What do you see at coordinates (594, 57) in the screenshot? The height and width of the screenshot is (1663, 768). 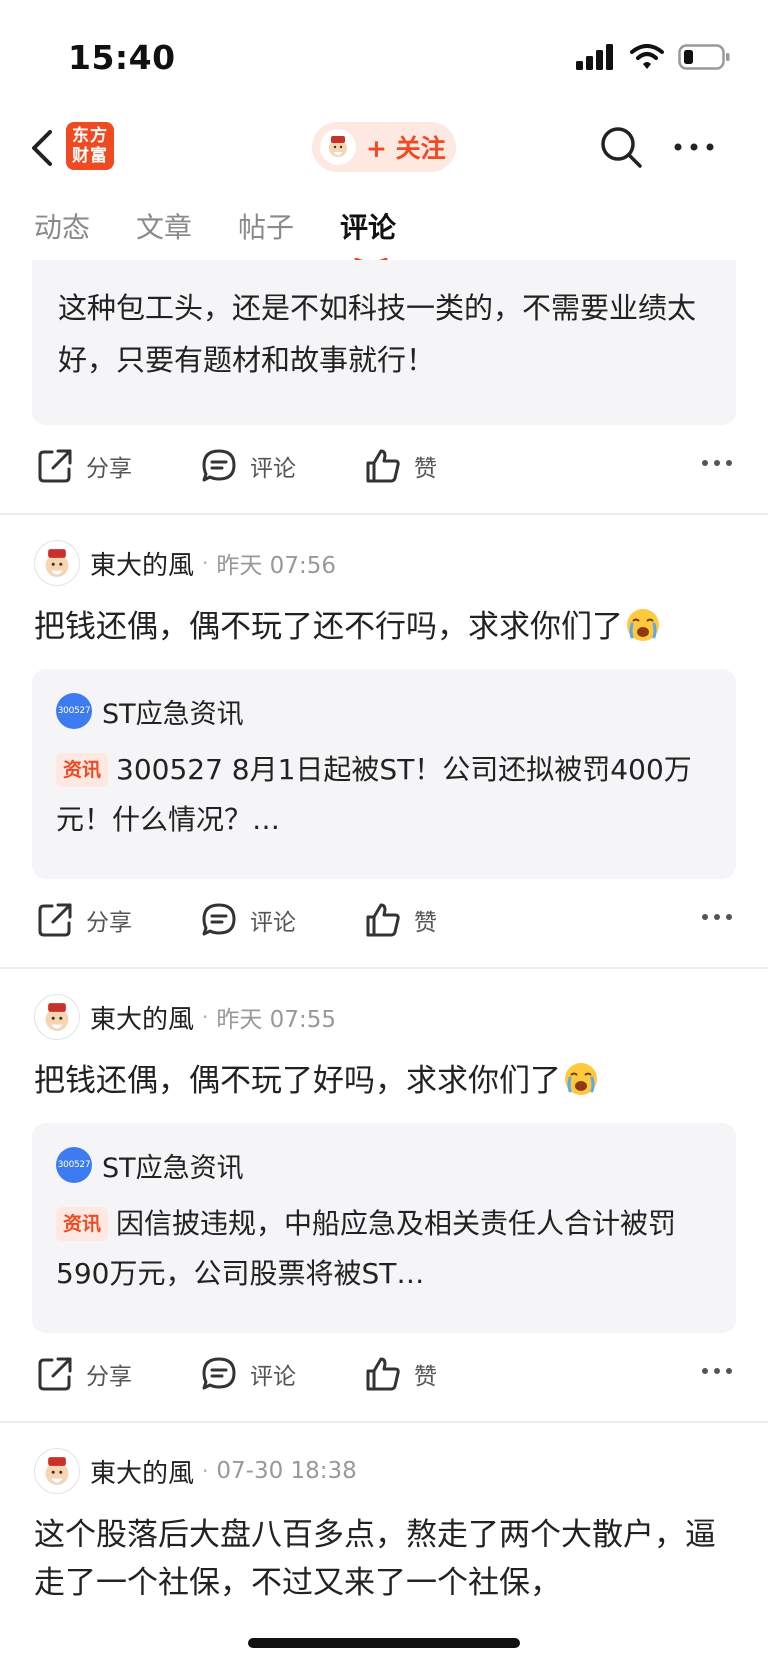 I see `cellular-signal-icon` at bounding box center [594, 57].